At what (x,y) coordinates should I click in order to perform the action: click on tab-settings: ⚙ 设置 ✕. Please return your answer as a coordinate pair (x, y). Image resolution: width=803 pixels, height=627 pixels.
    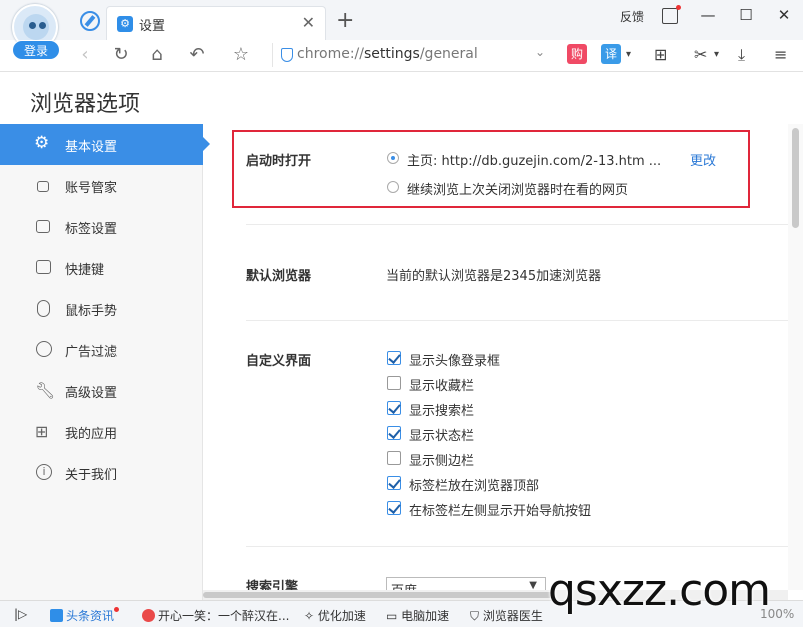
    Looking at the image, I should click on (216, 23).